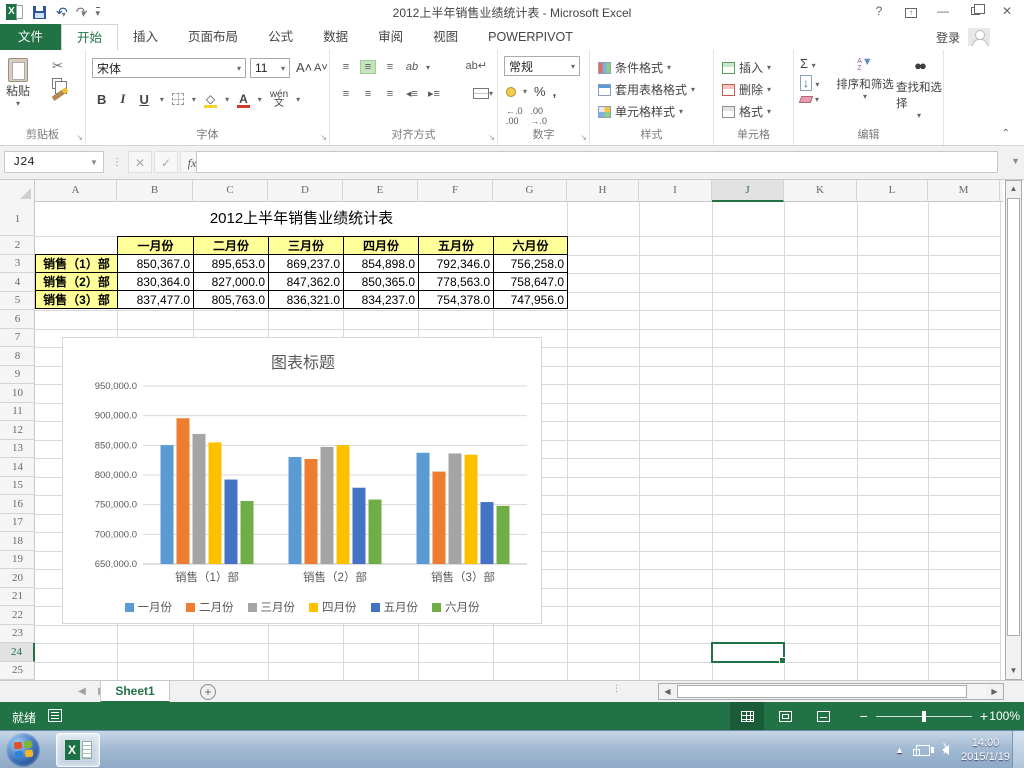 The width and height of the screenshot is (1024, 768). Describe the element at coordinates (17, 504) in the screenshot. I see `row-header-16: 16` at that location.